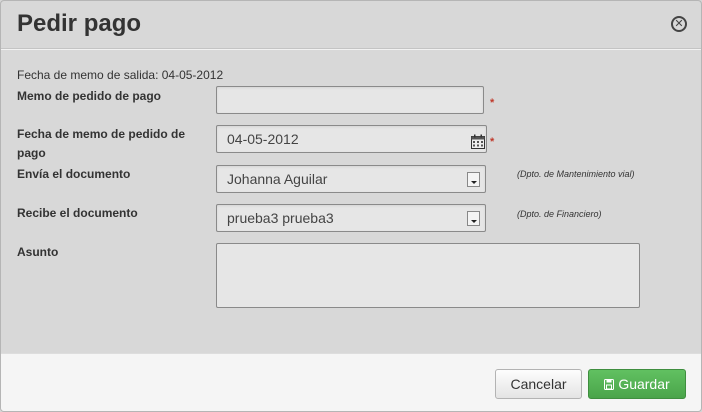 The height and width of the screenshot is (412, 702). I want to click on recibe-selected-value: prueba3 prueba3, so click(280, 218).